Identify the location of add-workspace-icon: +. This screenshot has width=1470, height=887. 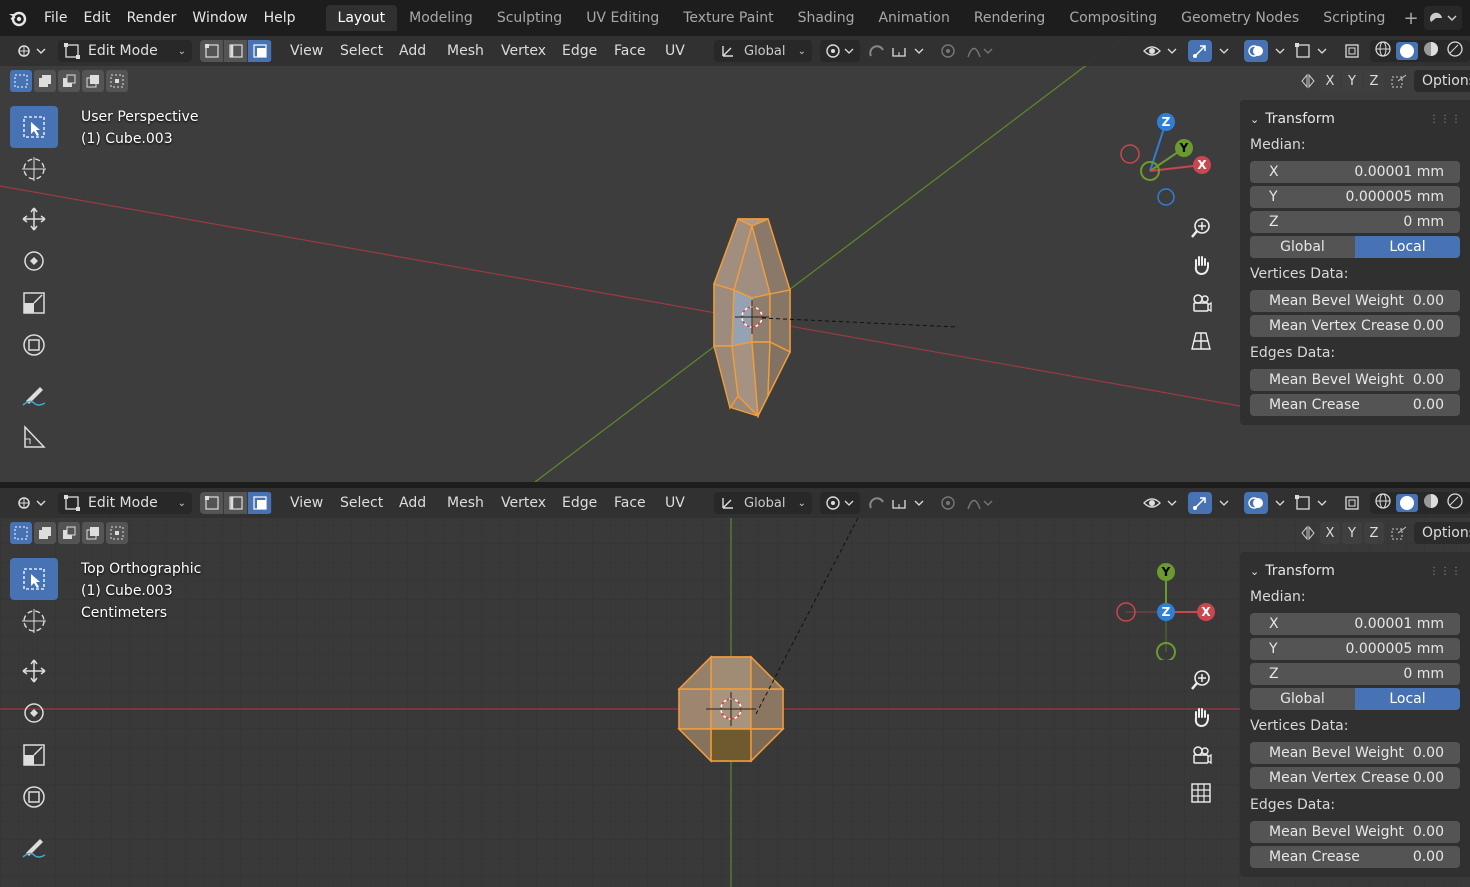
(1410, 18).